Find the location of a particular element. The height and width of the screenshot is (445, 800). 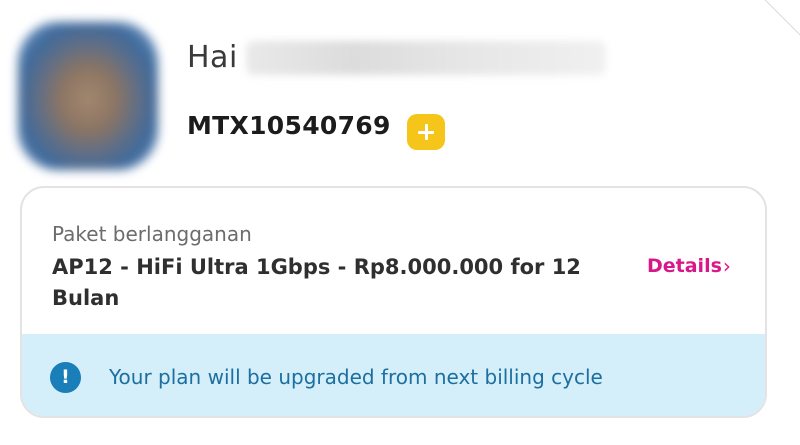

subscription-label: Paket berlangganan is located at coordinates (152, 234).